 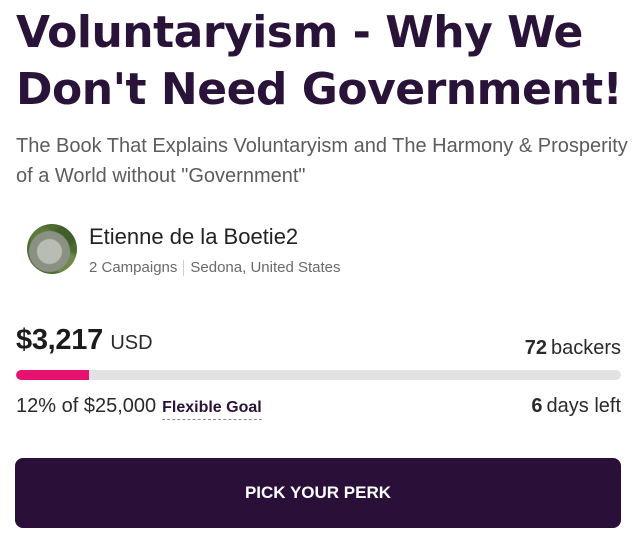 I want to click on owner-location: Sedona, United States, so click(x=265, y=267).